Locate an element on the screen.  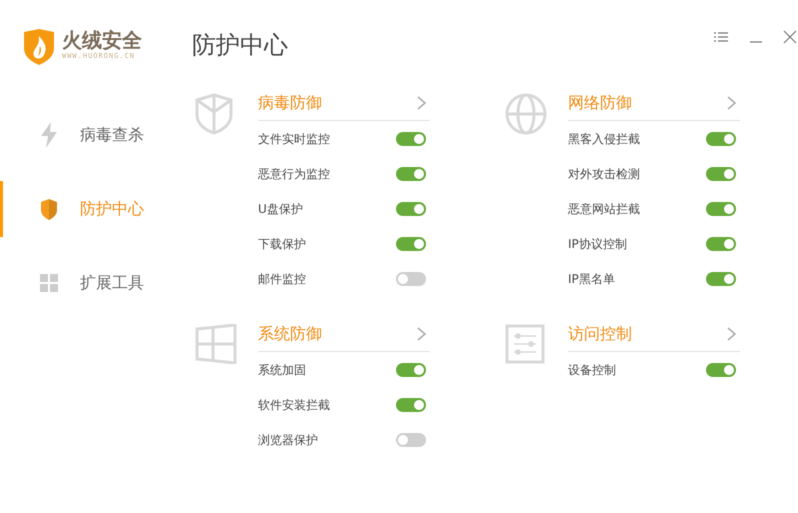
section-title: 病毒防御 is located at coordinates (290, 102).